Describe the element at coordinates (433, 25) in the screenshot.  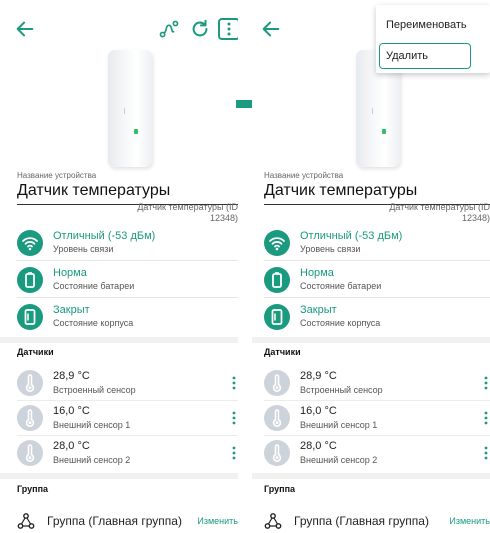
I see `menu-item-rename: Переименовать` at that location.